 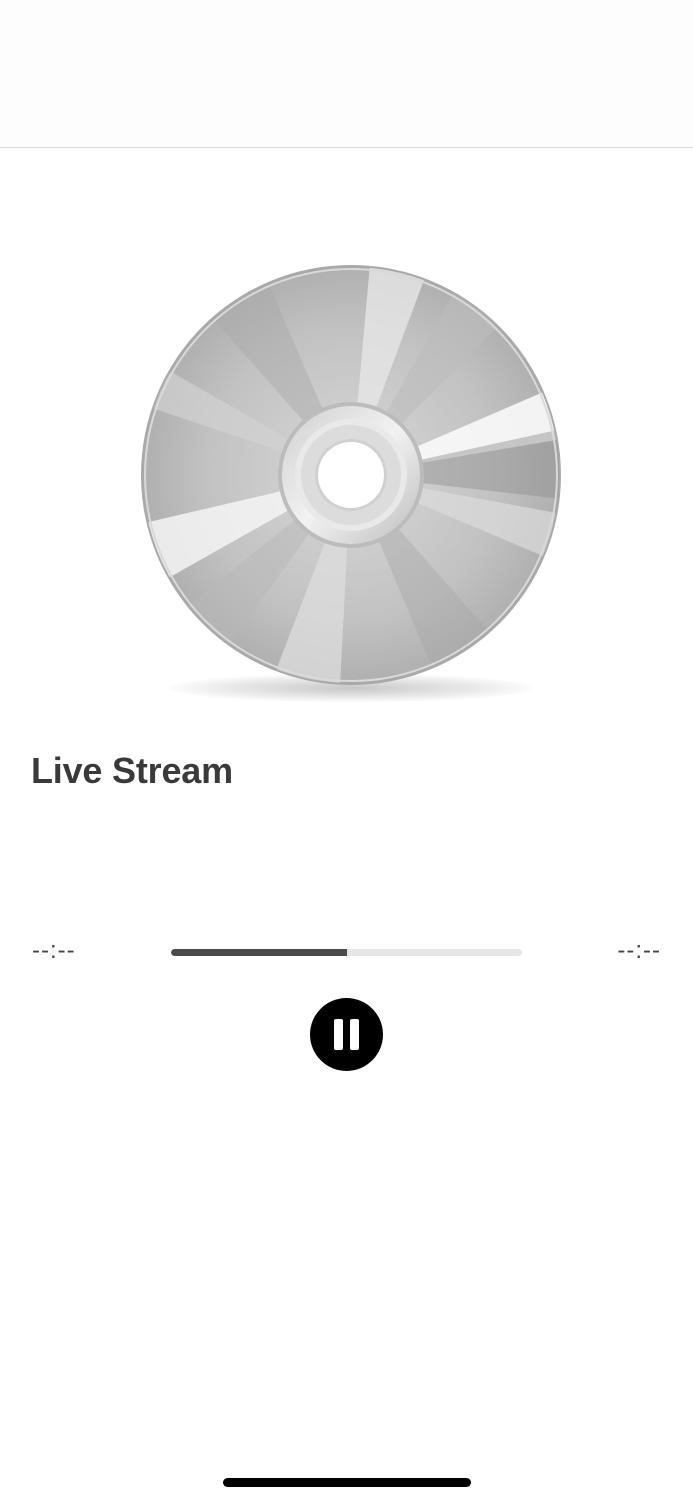 I want to click on top-bar, so click(x=346, y=74).